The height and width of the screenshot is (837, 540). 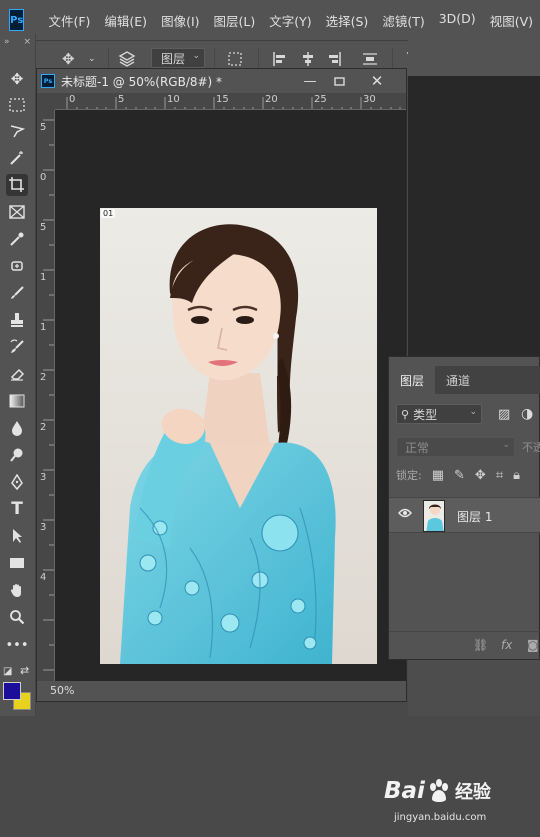 I want to click on lock-artboard-icon: ⌗, so click(x=499, y=475).